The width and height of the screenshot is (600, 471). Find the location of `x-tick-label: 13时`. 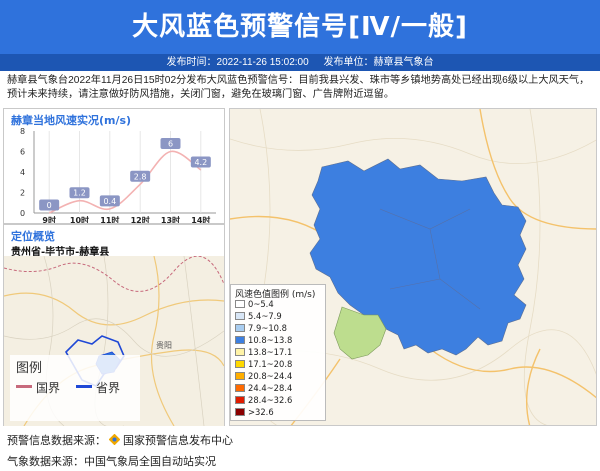

x-tick-label: 13时 is located at coordinates (170, 219).